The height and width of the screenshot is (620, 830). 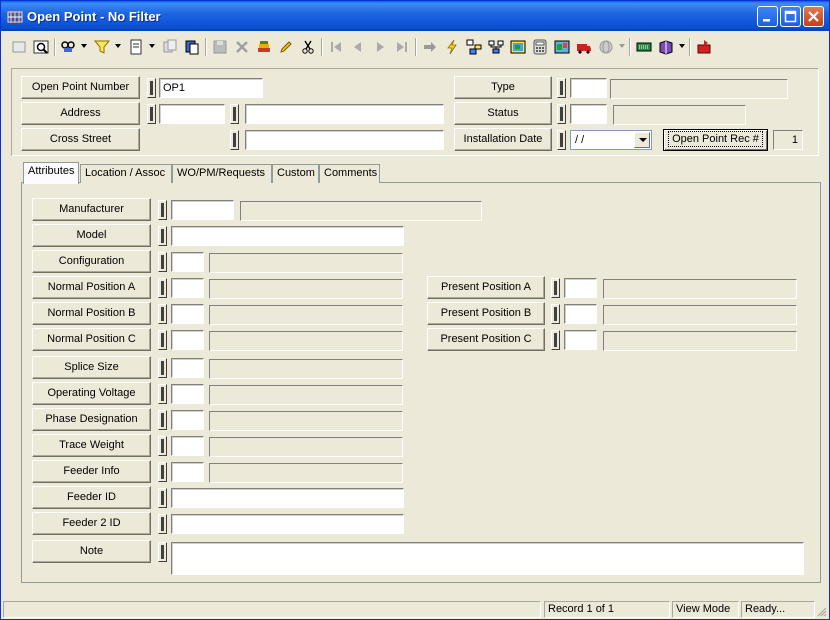 I want to click on feeder-info-code-input, so click(x=187, y=472).